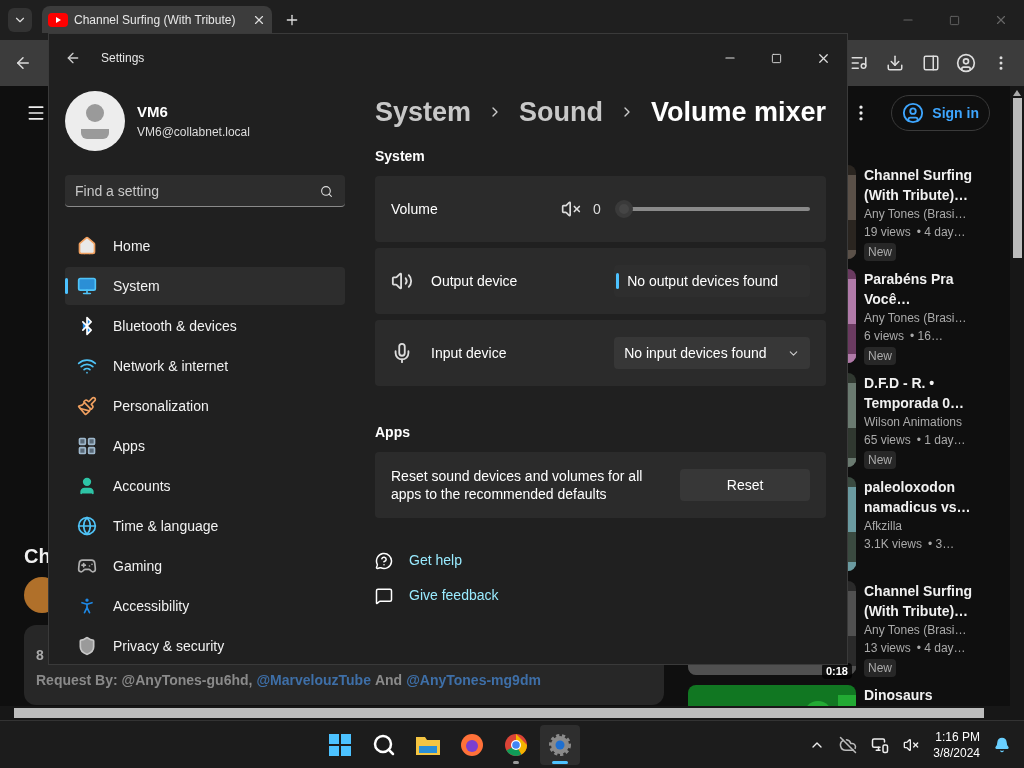 The width and height of the screenshot is (1024, 768). Describe the element at coordinates (87, 526) in the screenshot. I see `globe-icon` at that location.